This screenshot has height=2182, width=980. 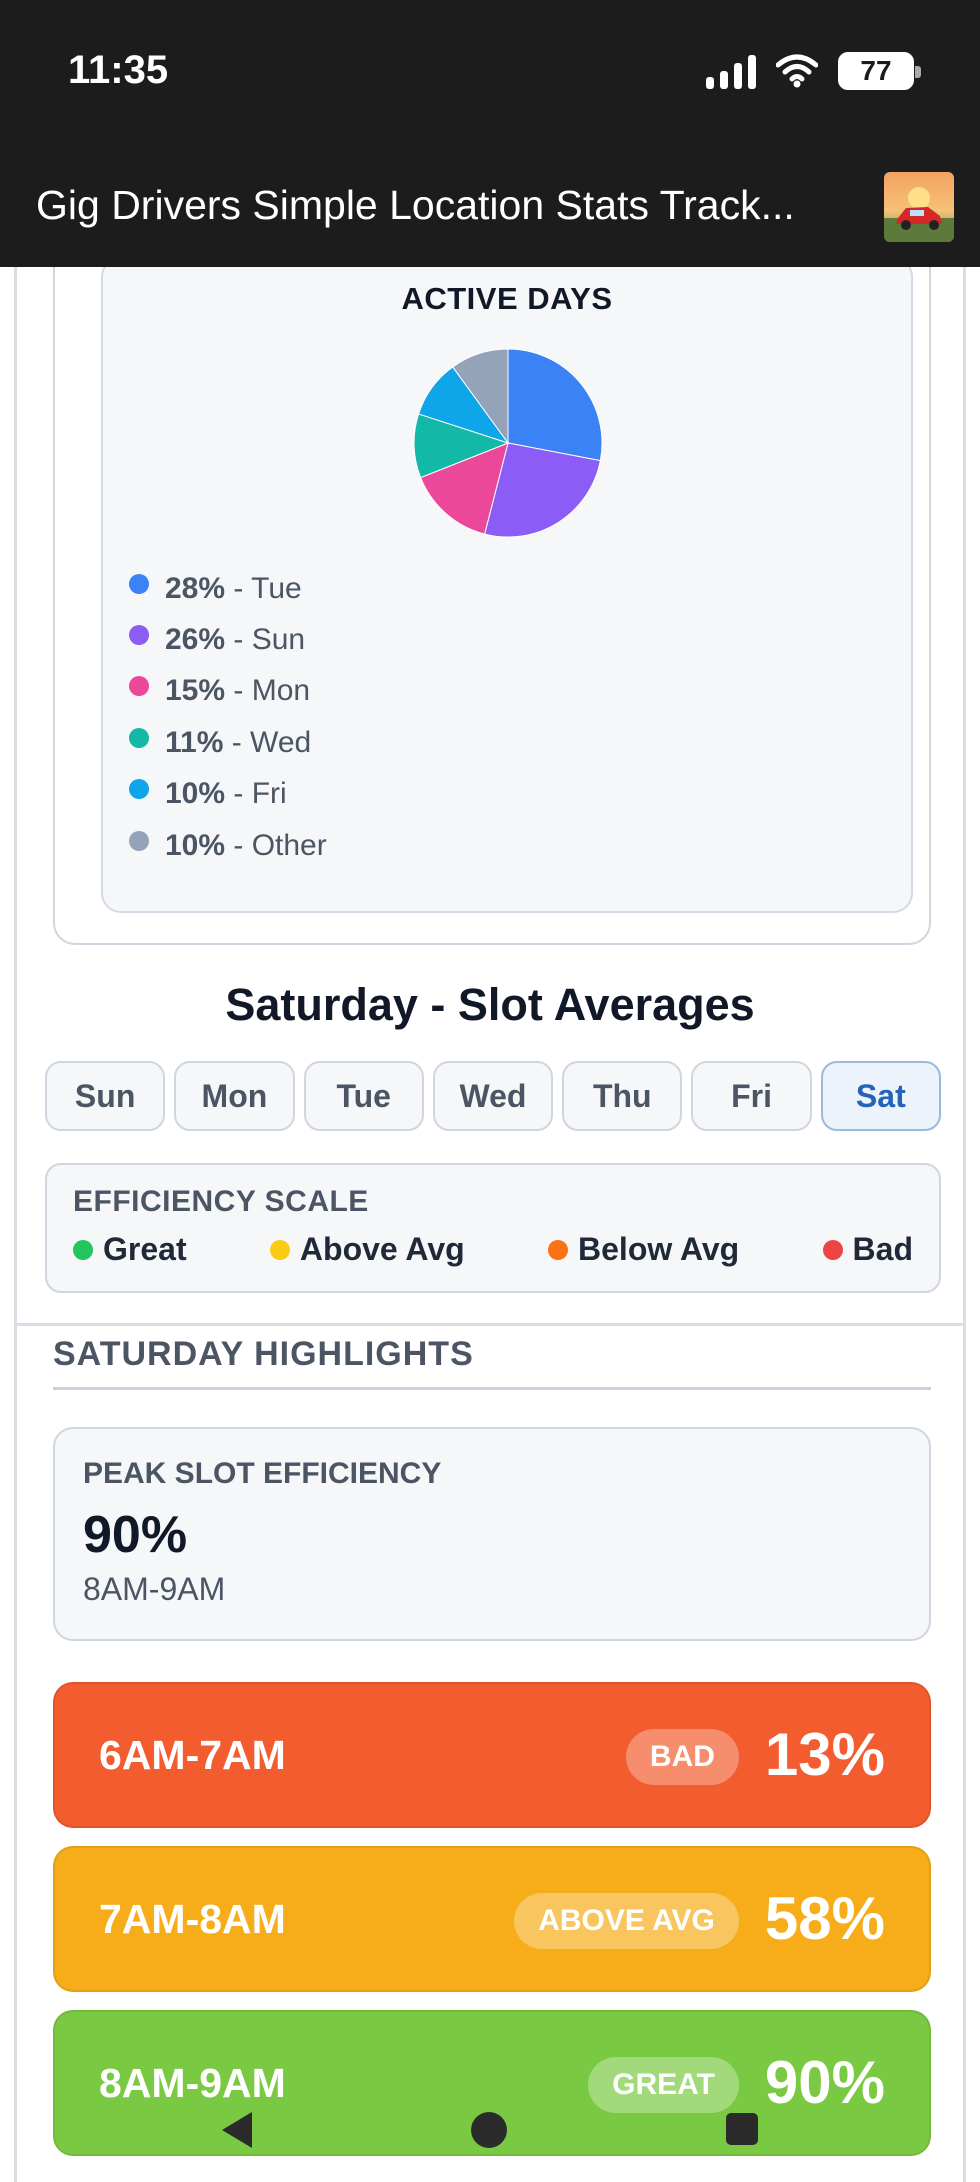 I want to click on legend-label: - Mon, so click(x=268, y=691).